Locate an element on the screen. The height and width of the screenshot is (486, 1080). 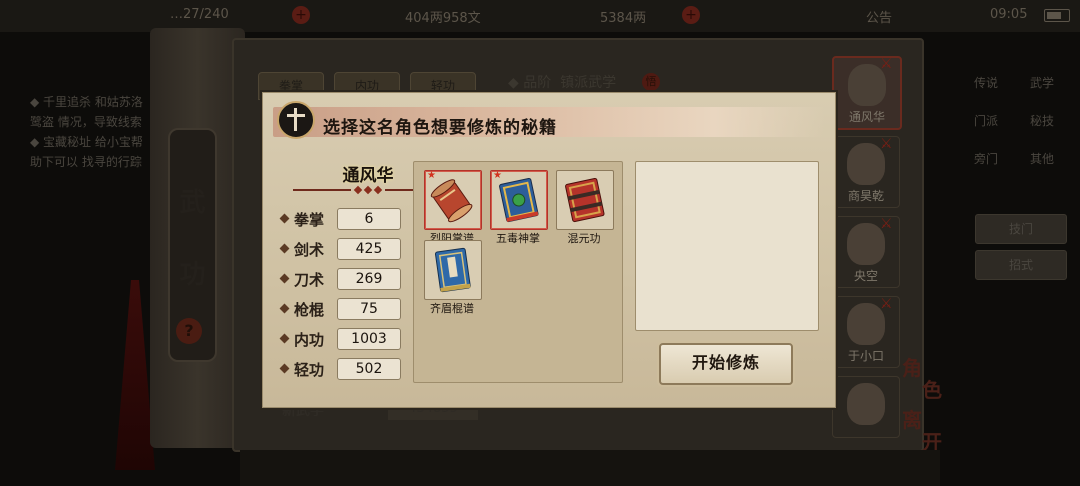
leave-label: 色 is located at coordinates (932, 388).